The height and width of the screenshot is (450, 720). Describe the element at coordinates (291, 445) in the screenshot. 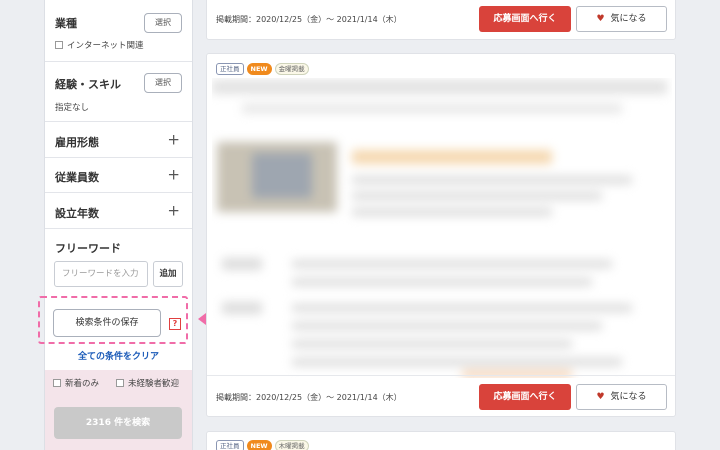

I see `posting-day-tag: 木曜掲載` at that location.